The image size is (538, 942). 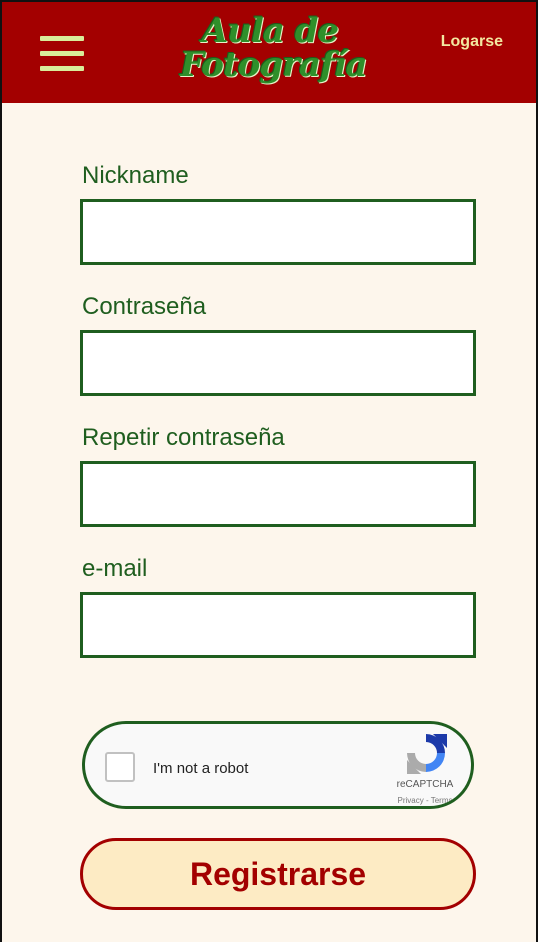 What do you see at coordinates (278, 363) in the screenshot?
I see `password-input` at bounding box center [278, 363].